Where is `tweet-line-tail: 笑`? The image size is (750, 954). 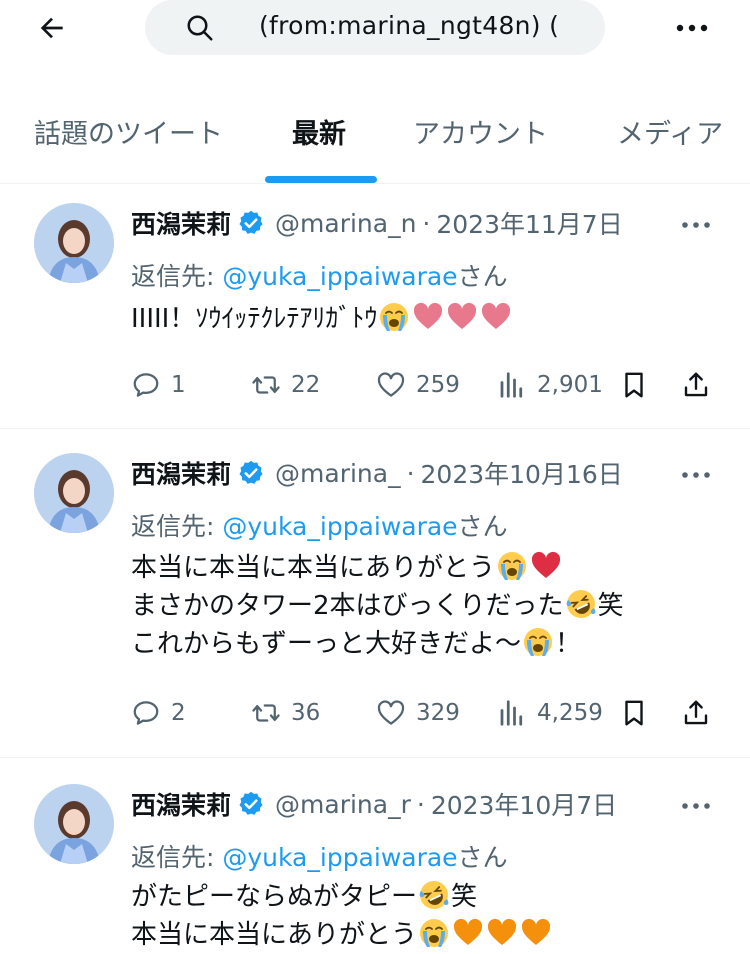
tweet-line-tail: 笑 is located at coordinates (464, 897).